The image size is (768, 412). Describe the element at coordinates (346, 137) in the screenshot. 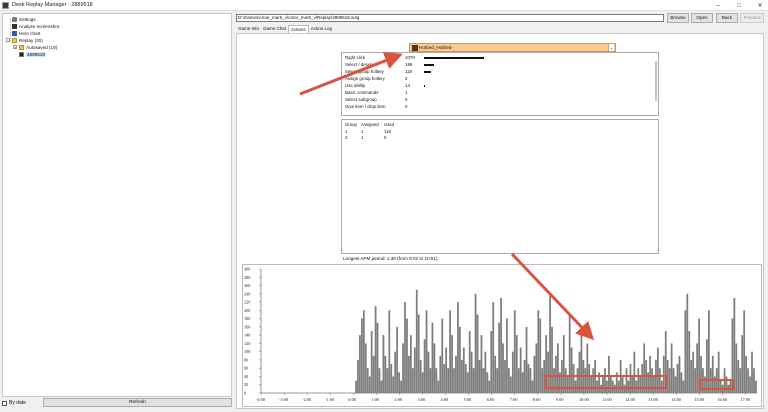

I see `table-cell: 3` at that location.